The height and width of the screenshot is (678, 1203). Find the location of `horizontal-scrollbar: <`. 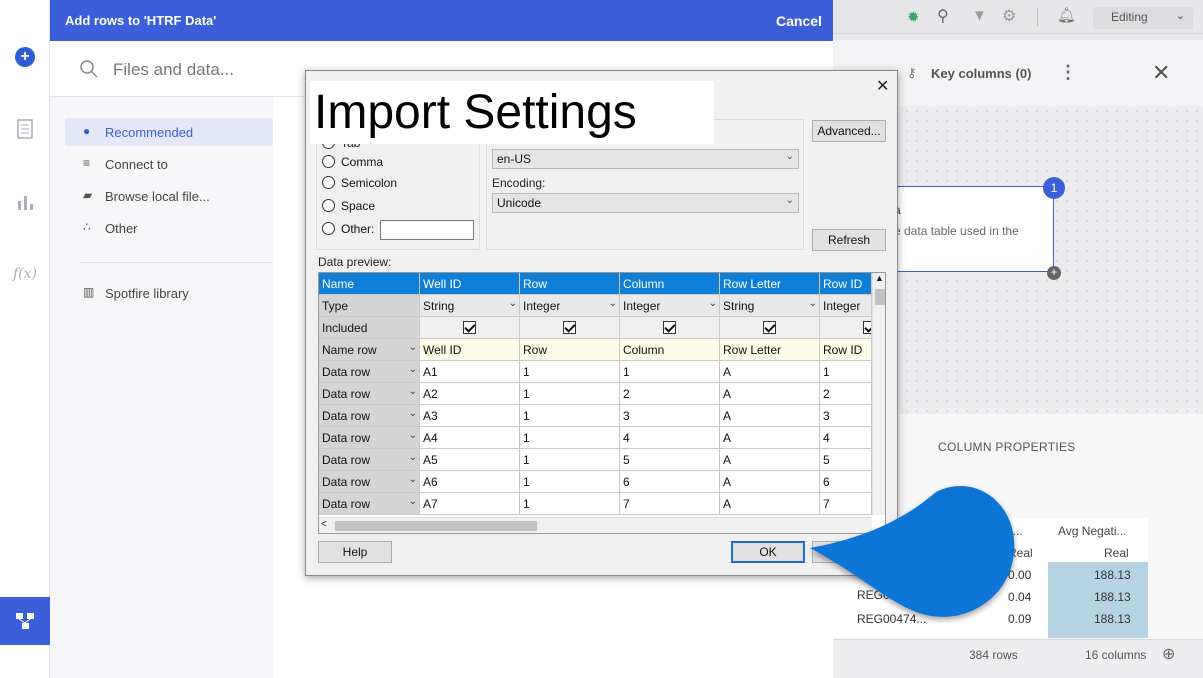

horizontal-scrollbar: < is located at coordinates (595, 525).